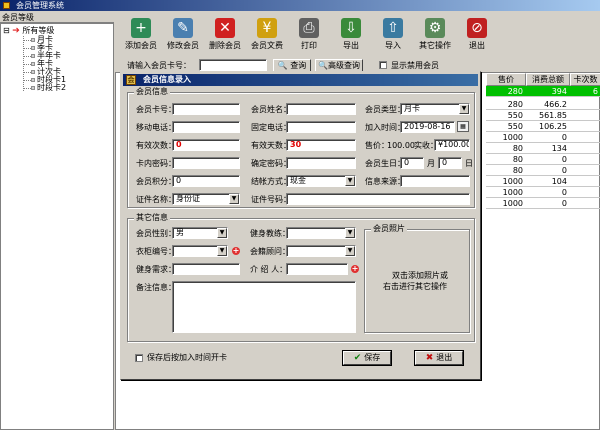 The width and height of the screenshot is (600, 430). I want to click on grid-column-header: 卡次数, so click(585, 79).